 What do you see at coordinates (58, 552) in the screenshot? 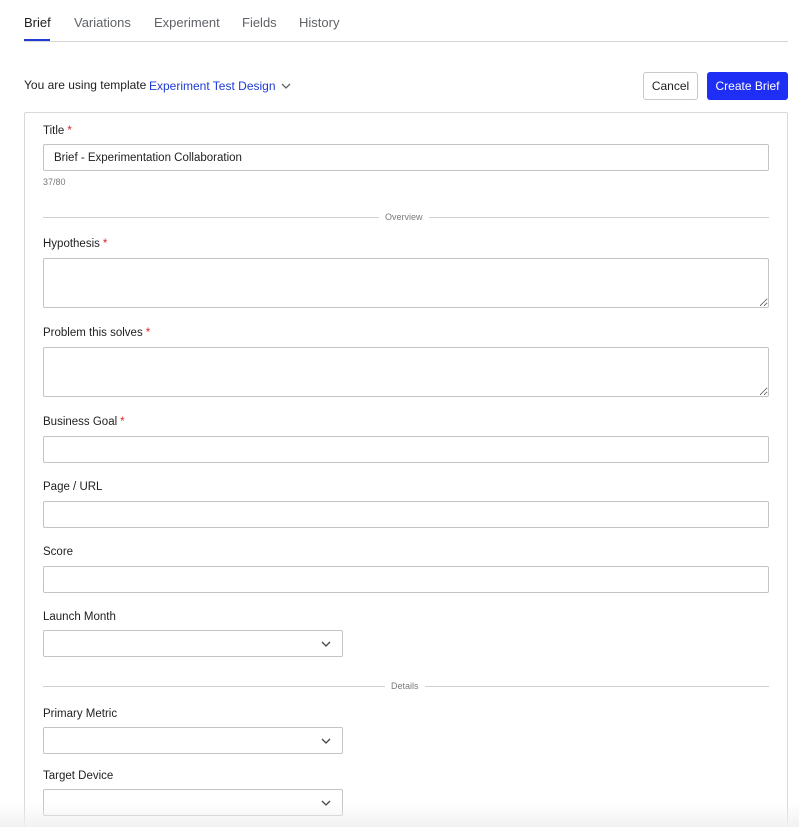
I see `score-label: Score` at bounding box center [58, 552].